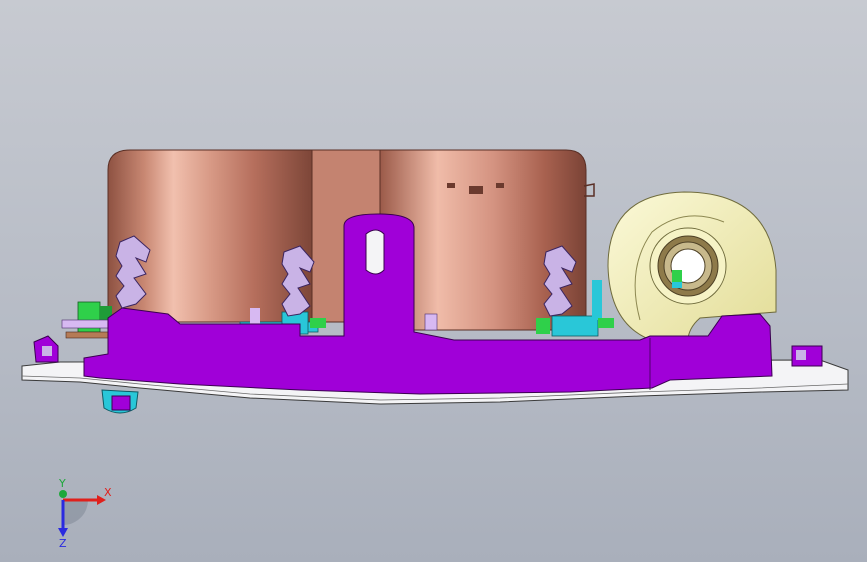 The width and height of the screenshot is (867, 562). Describe the element at coordinates (807, 356) in the screenshot. I see `side-connector-right` at that location.